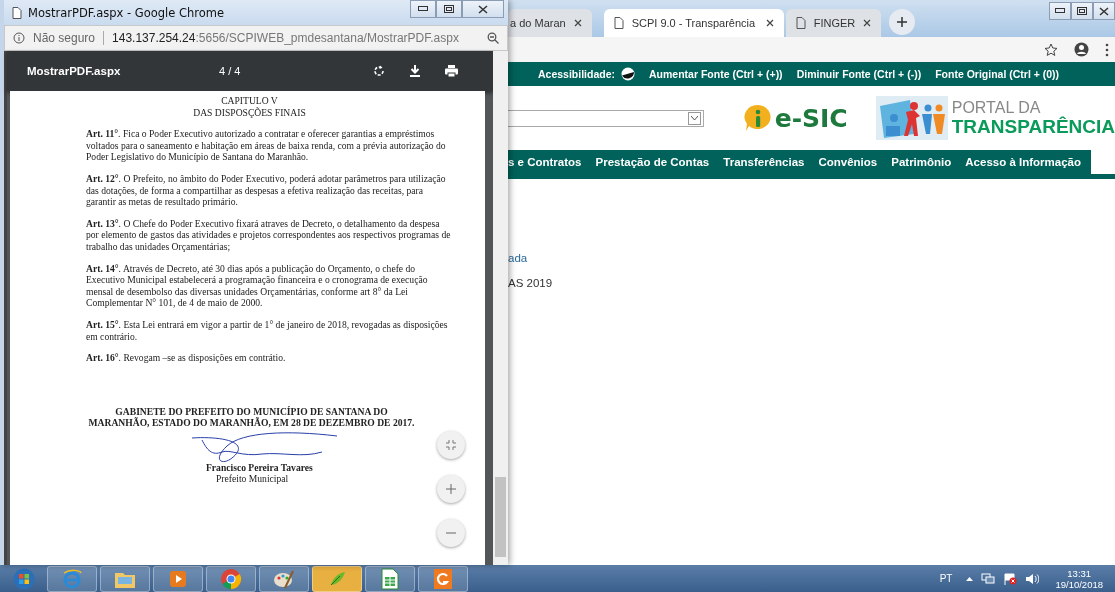 The width and height of the screenshot is (1115, 592). Describe the element at coordinates (811, 118) in the screenshot. I see `esic-logo-text: e-SIC` at that location.